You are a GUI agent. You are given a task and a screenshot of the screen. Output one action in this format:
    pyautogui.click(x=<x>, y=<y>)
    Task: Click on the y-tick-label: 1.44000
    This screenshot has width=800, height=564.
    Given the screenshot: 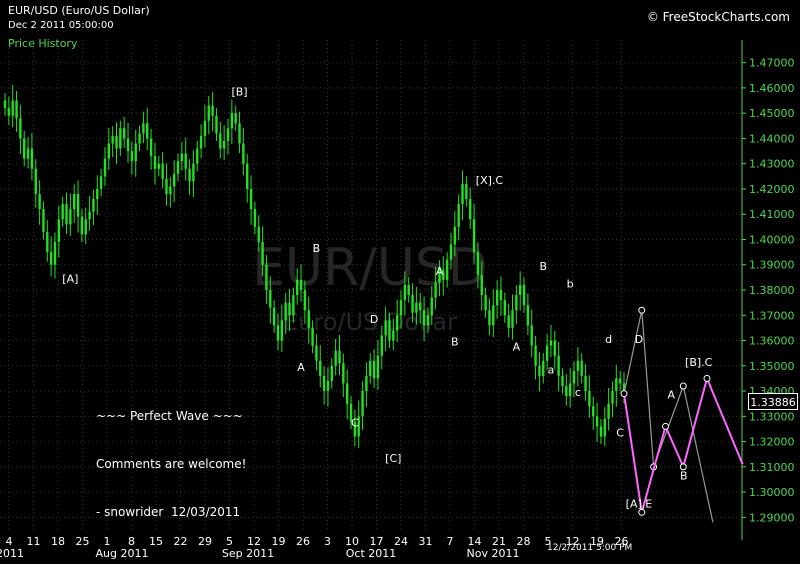 What is the action you would take?
    pyautogui.click(x=772, y=138)
    